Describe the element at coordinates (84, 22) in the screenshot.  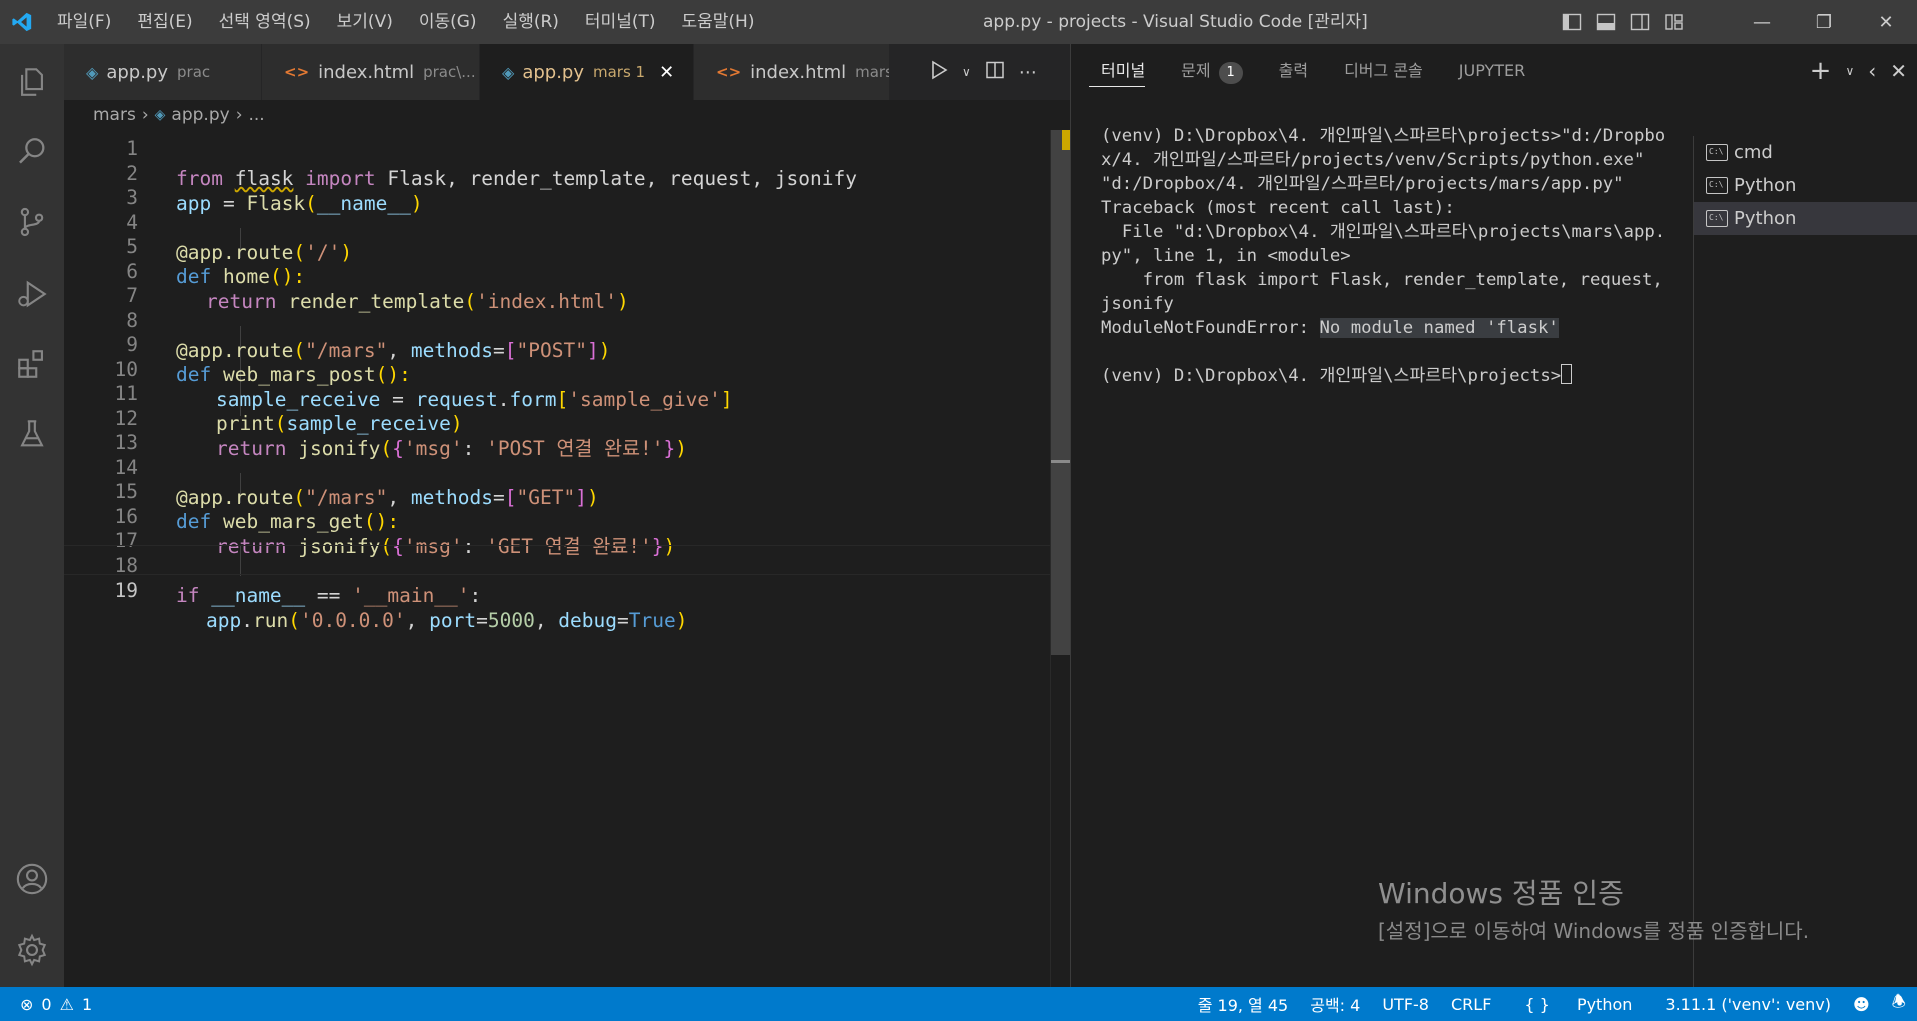
I see `menu-file: 파일(F)` at that location.